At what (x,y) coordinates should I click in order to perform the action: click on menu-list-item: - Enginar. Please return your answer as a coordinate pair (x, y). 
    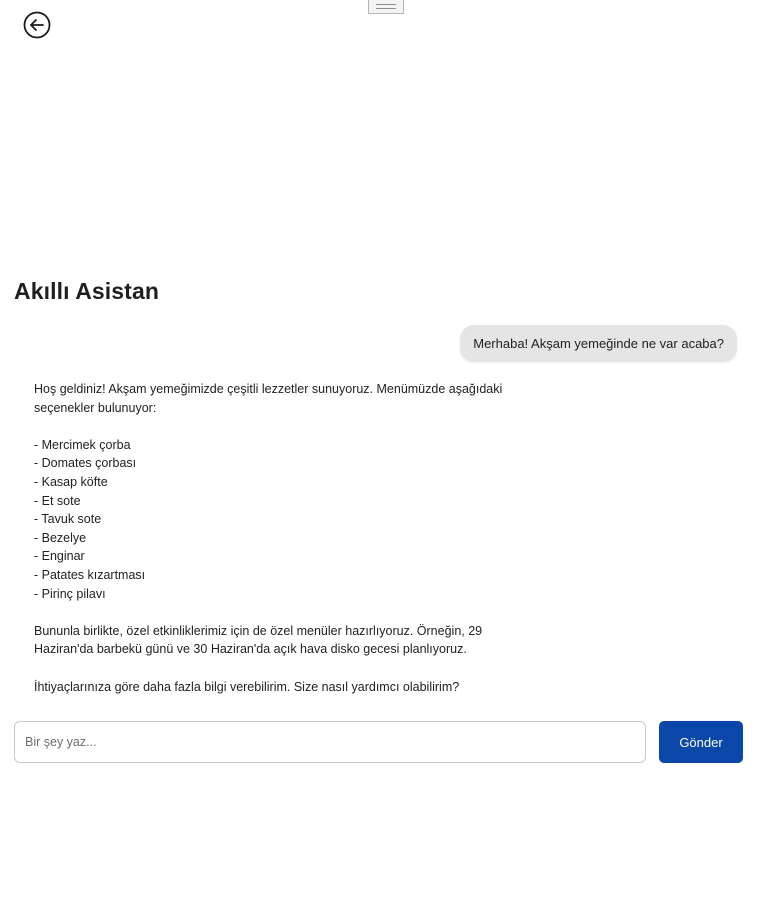
    Looking at the image, I should click on (59, 556).